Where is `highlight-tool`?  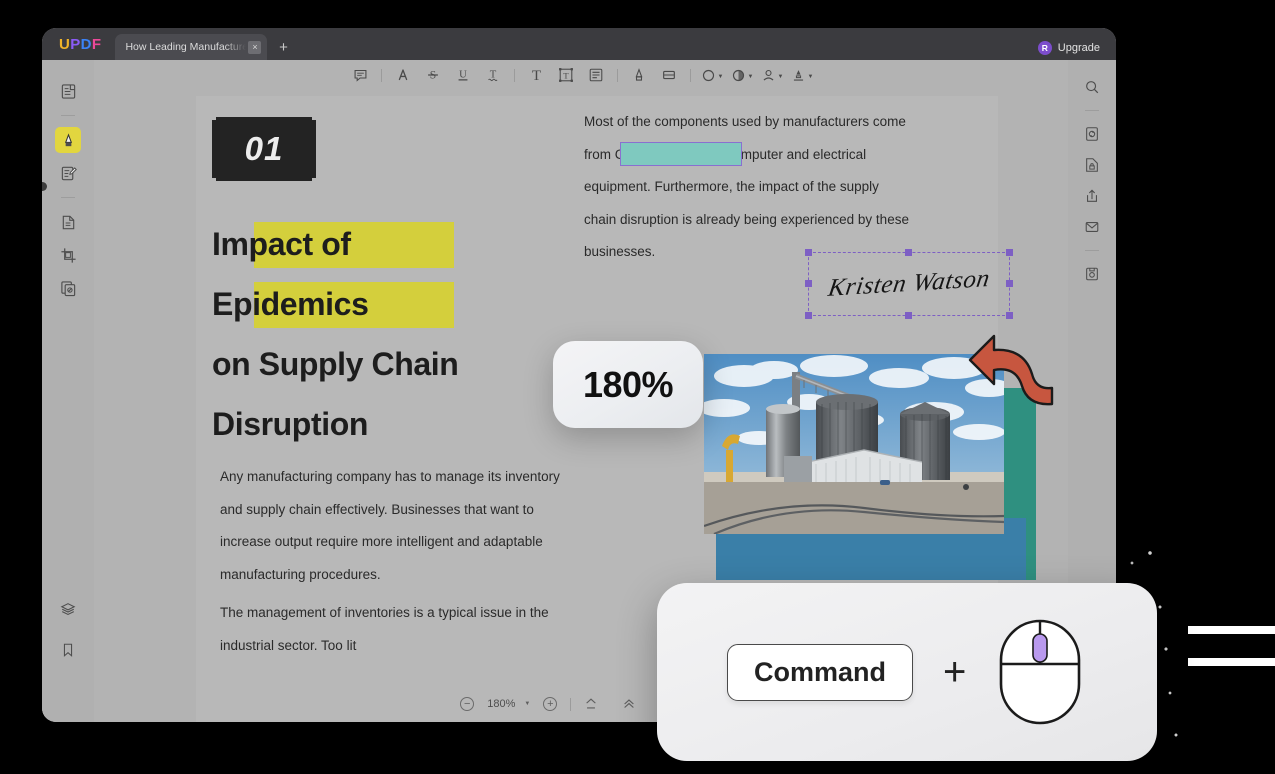
highlight-tool is located at coordinates (403, 75).